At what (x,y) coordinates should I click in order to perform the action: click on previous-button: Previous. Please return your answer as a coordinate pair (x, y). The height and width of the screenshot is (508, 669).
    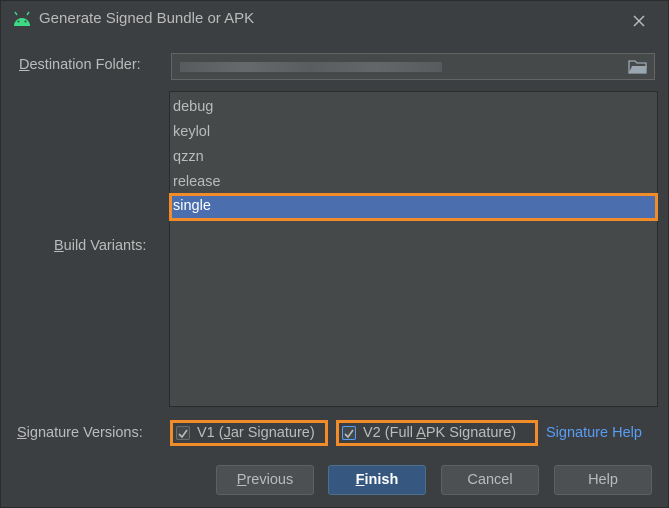
    Looking at the image, I should click on (265, 480).